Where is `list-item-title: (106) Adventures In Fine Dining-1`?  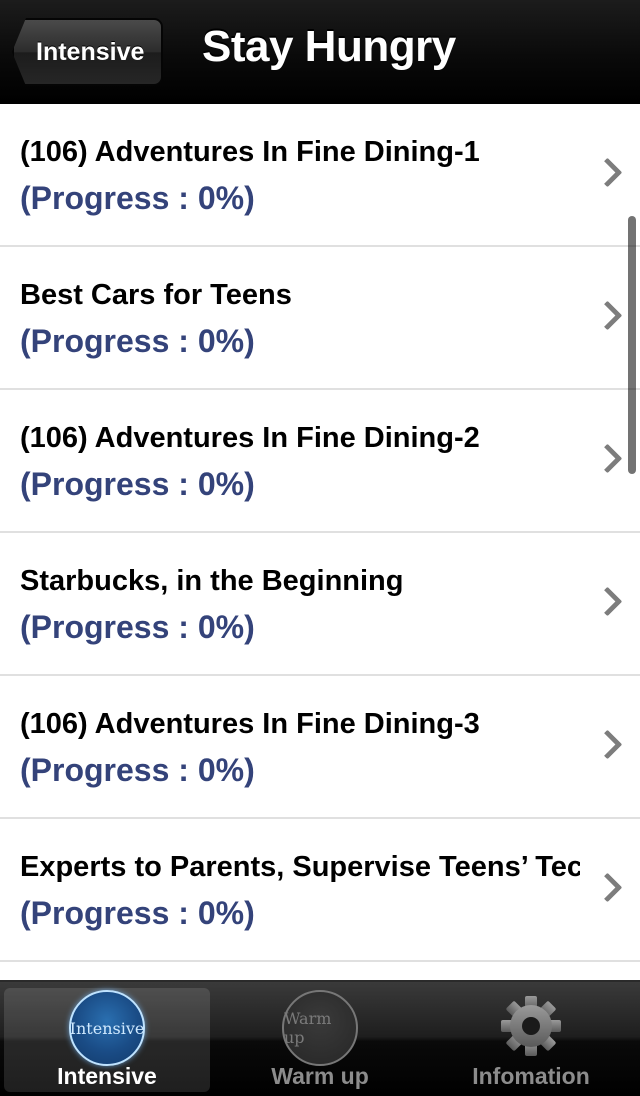
list-item-title: (106) Adventures In Fine Dining-1 is located at coordinates (250, 152).